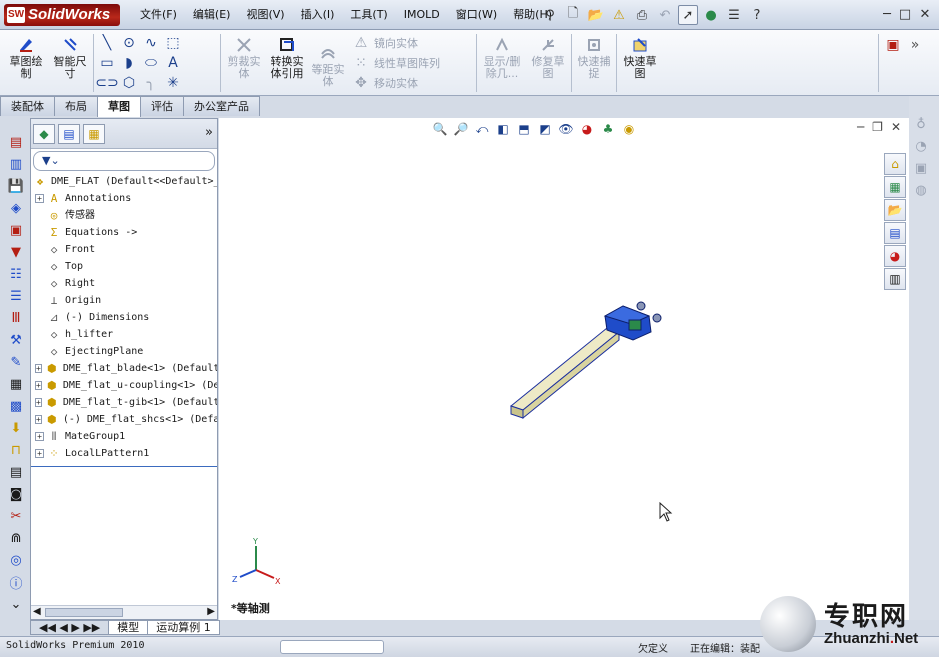  Describe the element at coordinates (221, 106) in the screenshot. I see `tab-office-products: 办公室产品` at that location.